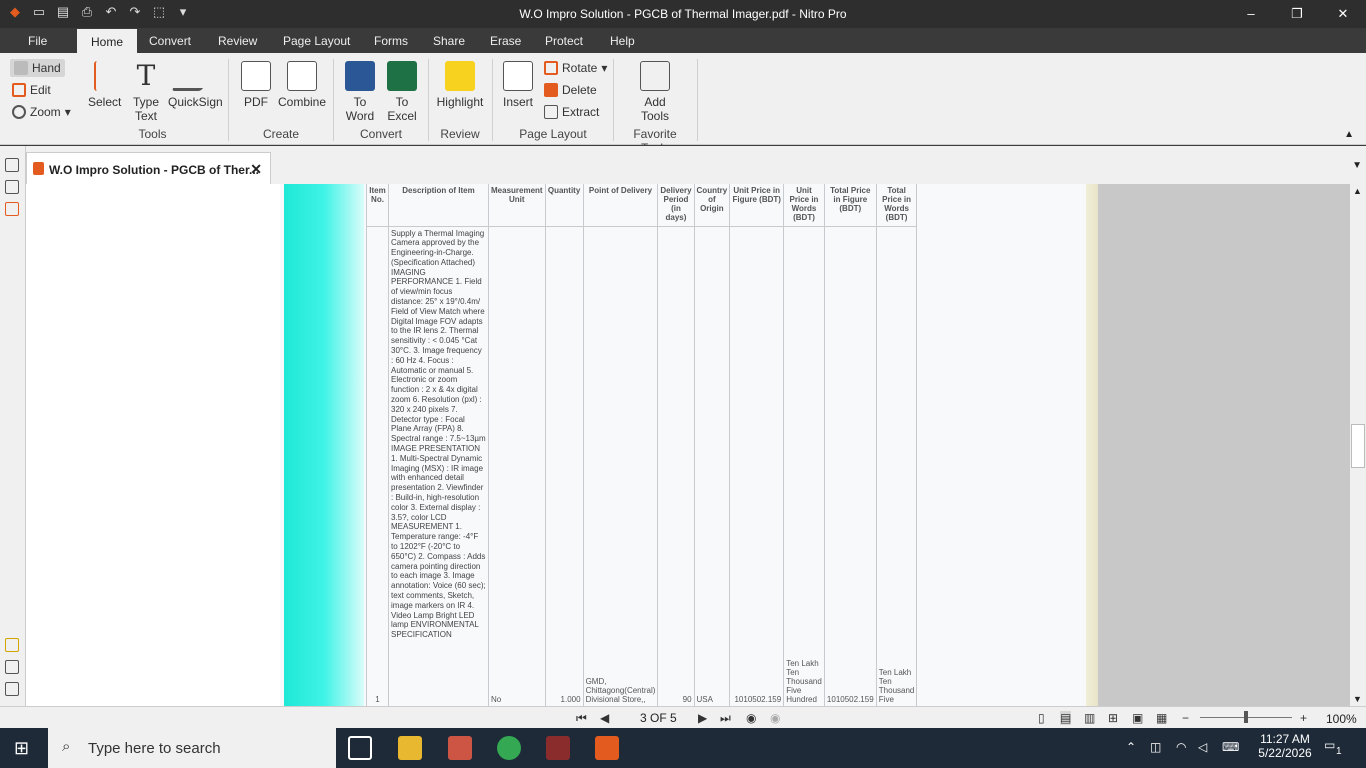 Image resolution: width=1366 pixels, height=768 pixels. Describe the element at coordinates (460, 748) in the screenshot. I see `app-icon` at that location.